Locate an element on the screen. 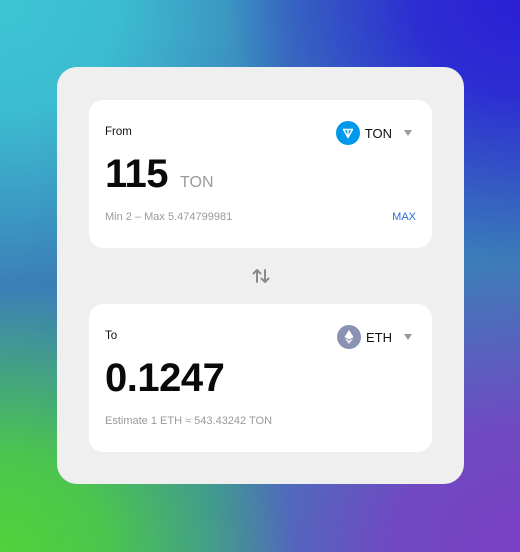 The width and height of the screenshot is (520, 552). ethereum-logo-icon is located at coordinates (349, 337).